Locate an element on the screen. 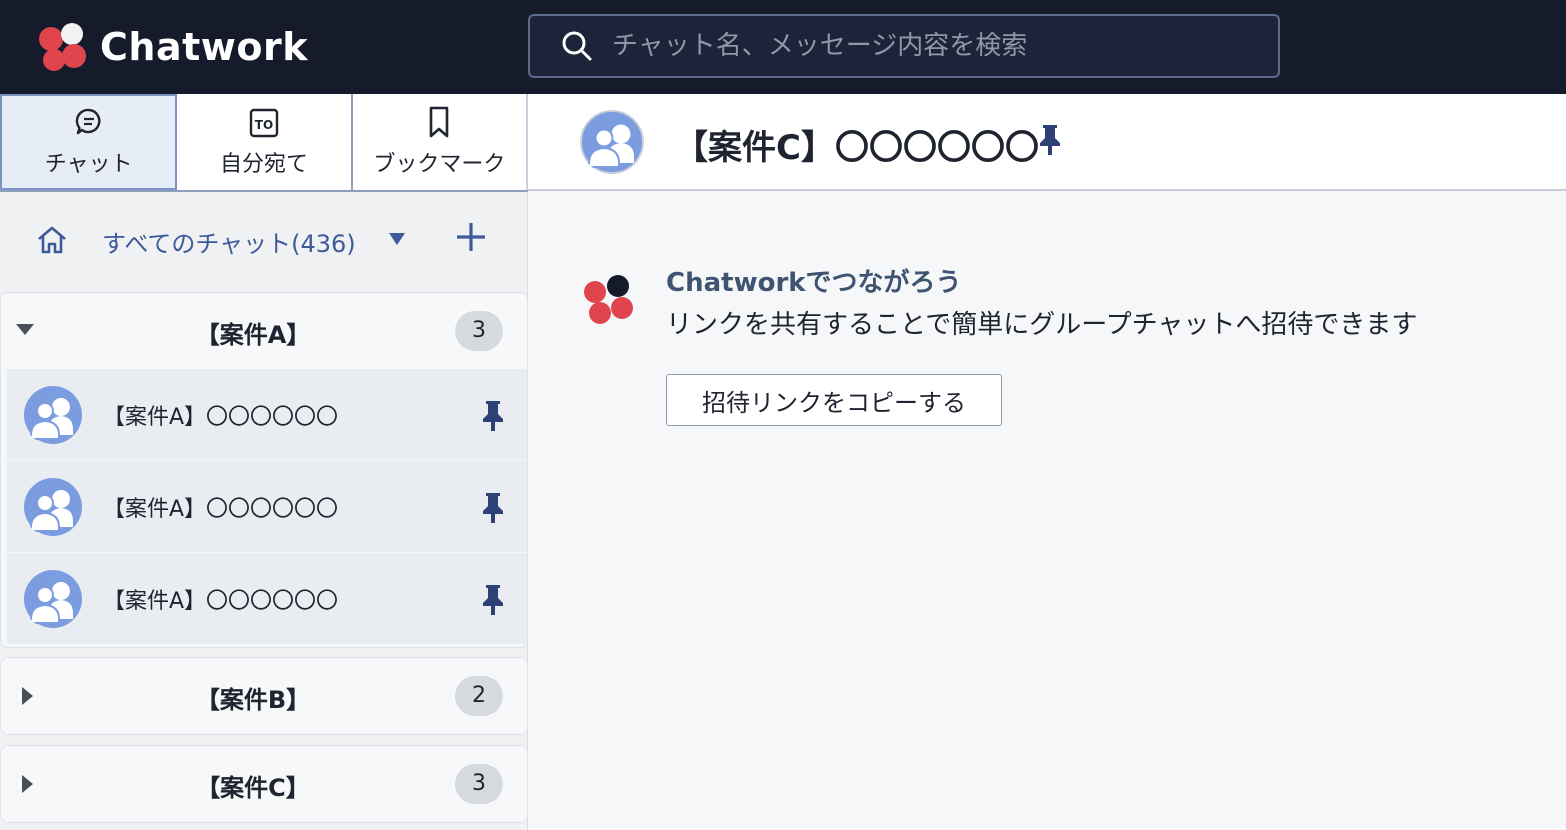 The width and height of the screenshot is (1566, 830). search-input is located at coordinates (932, 46).